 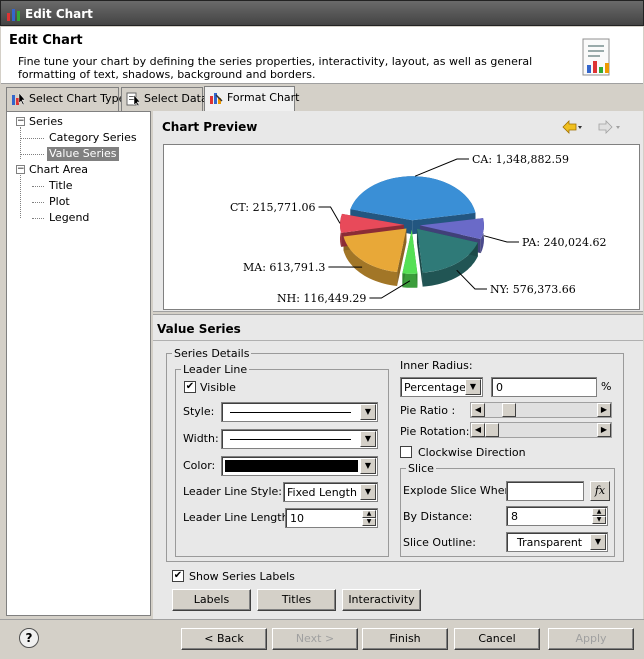 I want to click on chart-app-icon, so click(x=13, y=15).